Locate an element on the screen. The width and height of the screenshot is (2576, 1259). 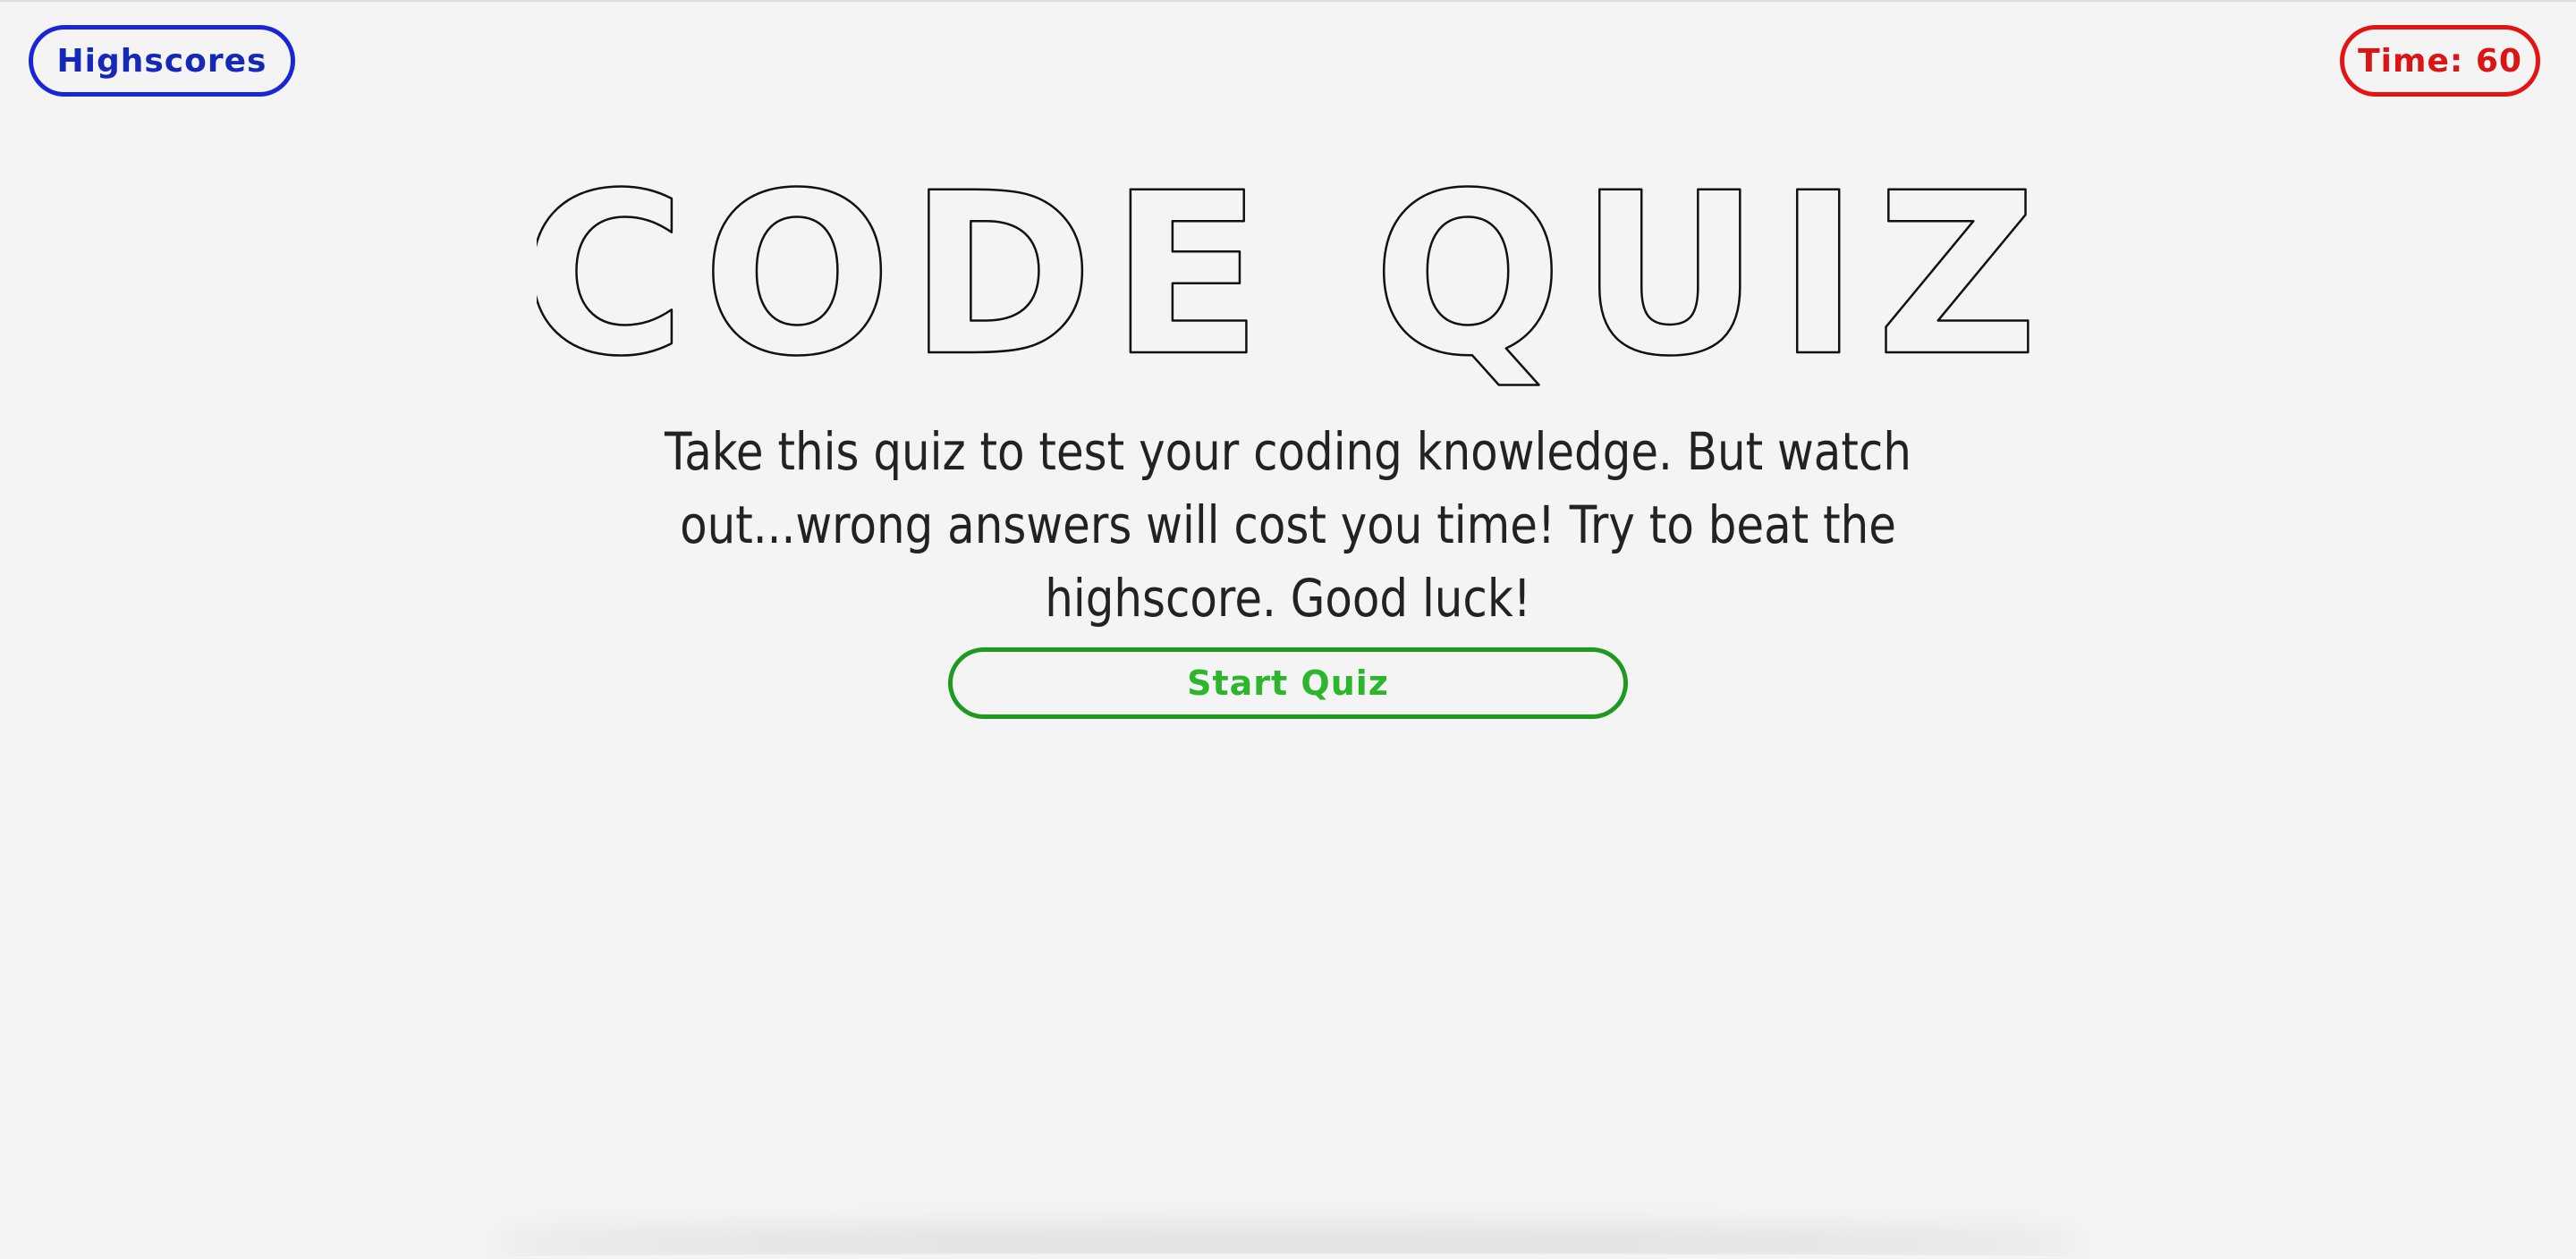
title-outline: CODE QUIZ is located at coordinates (1288, 274).